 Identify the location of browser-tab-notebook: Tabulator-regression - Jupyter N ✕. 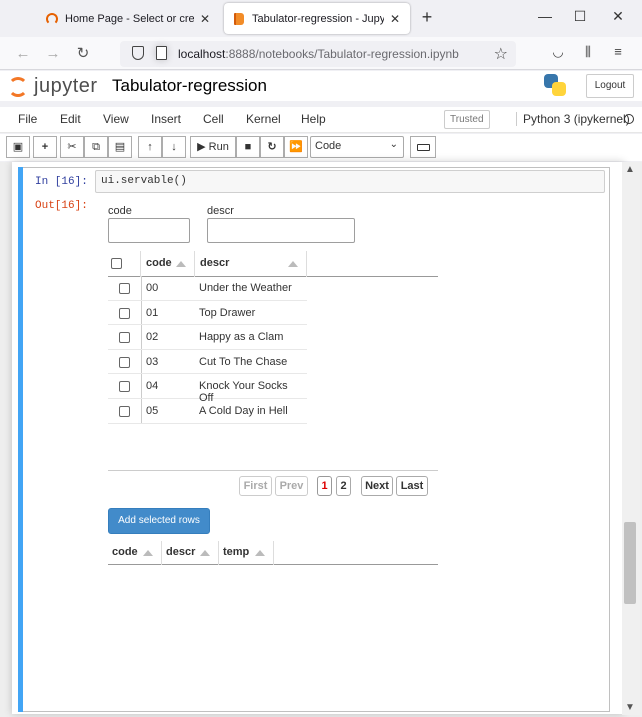
(317, 18).